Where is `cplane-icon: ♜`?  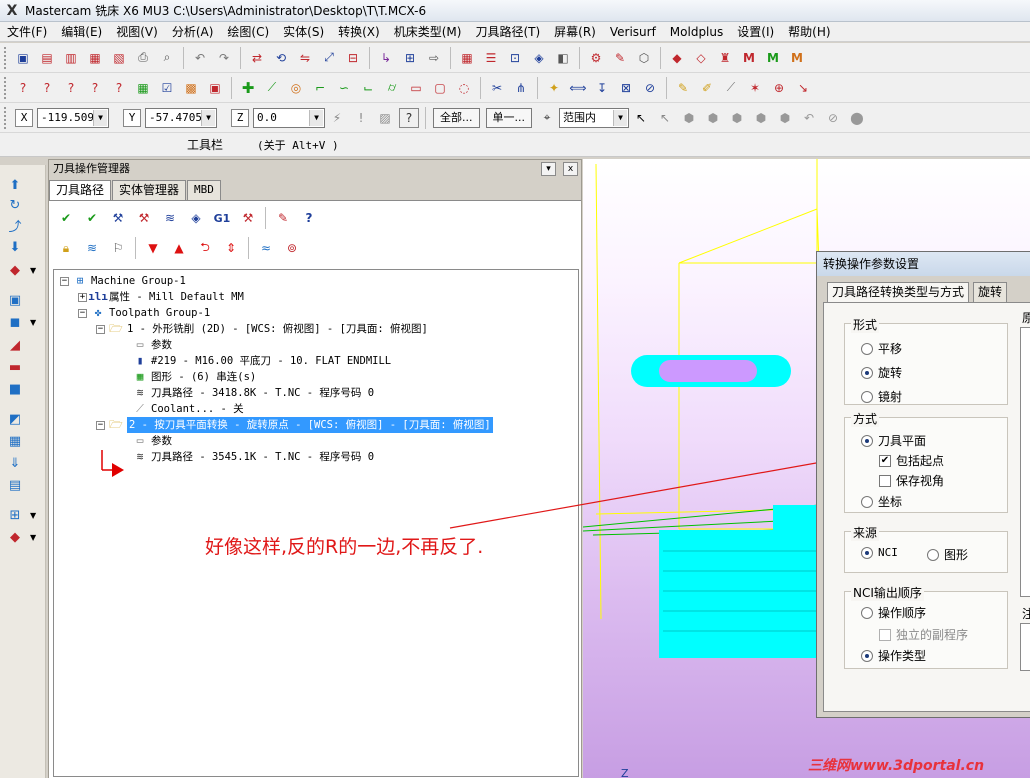 cplane-icon: ♜ is located at coordinates (725, 58).